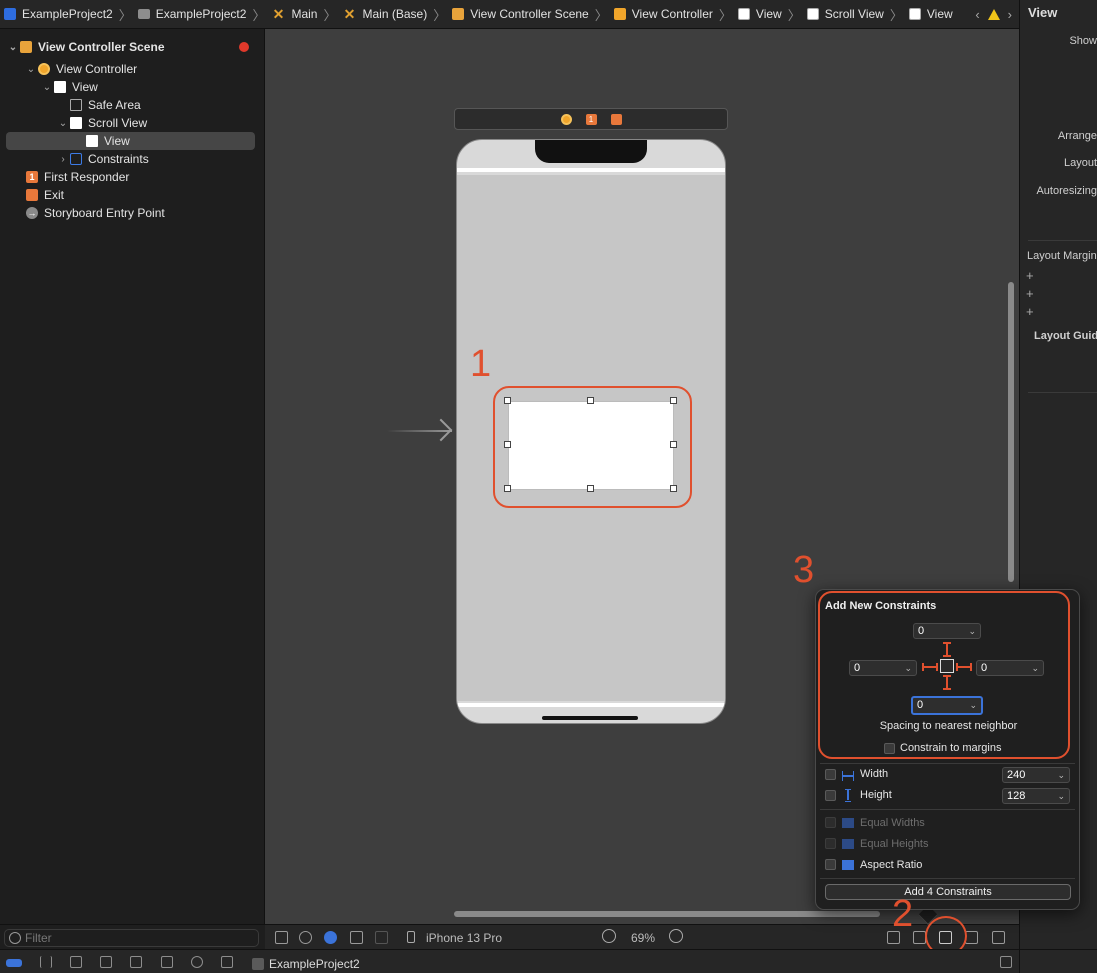 Image resolution: width=1097 pixels, height=973 pixels. I want to click on height-value-field: 128 ⌄, so click(1036, 796).